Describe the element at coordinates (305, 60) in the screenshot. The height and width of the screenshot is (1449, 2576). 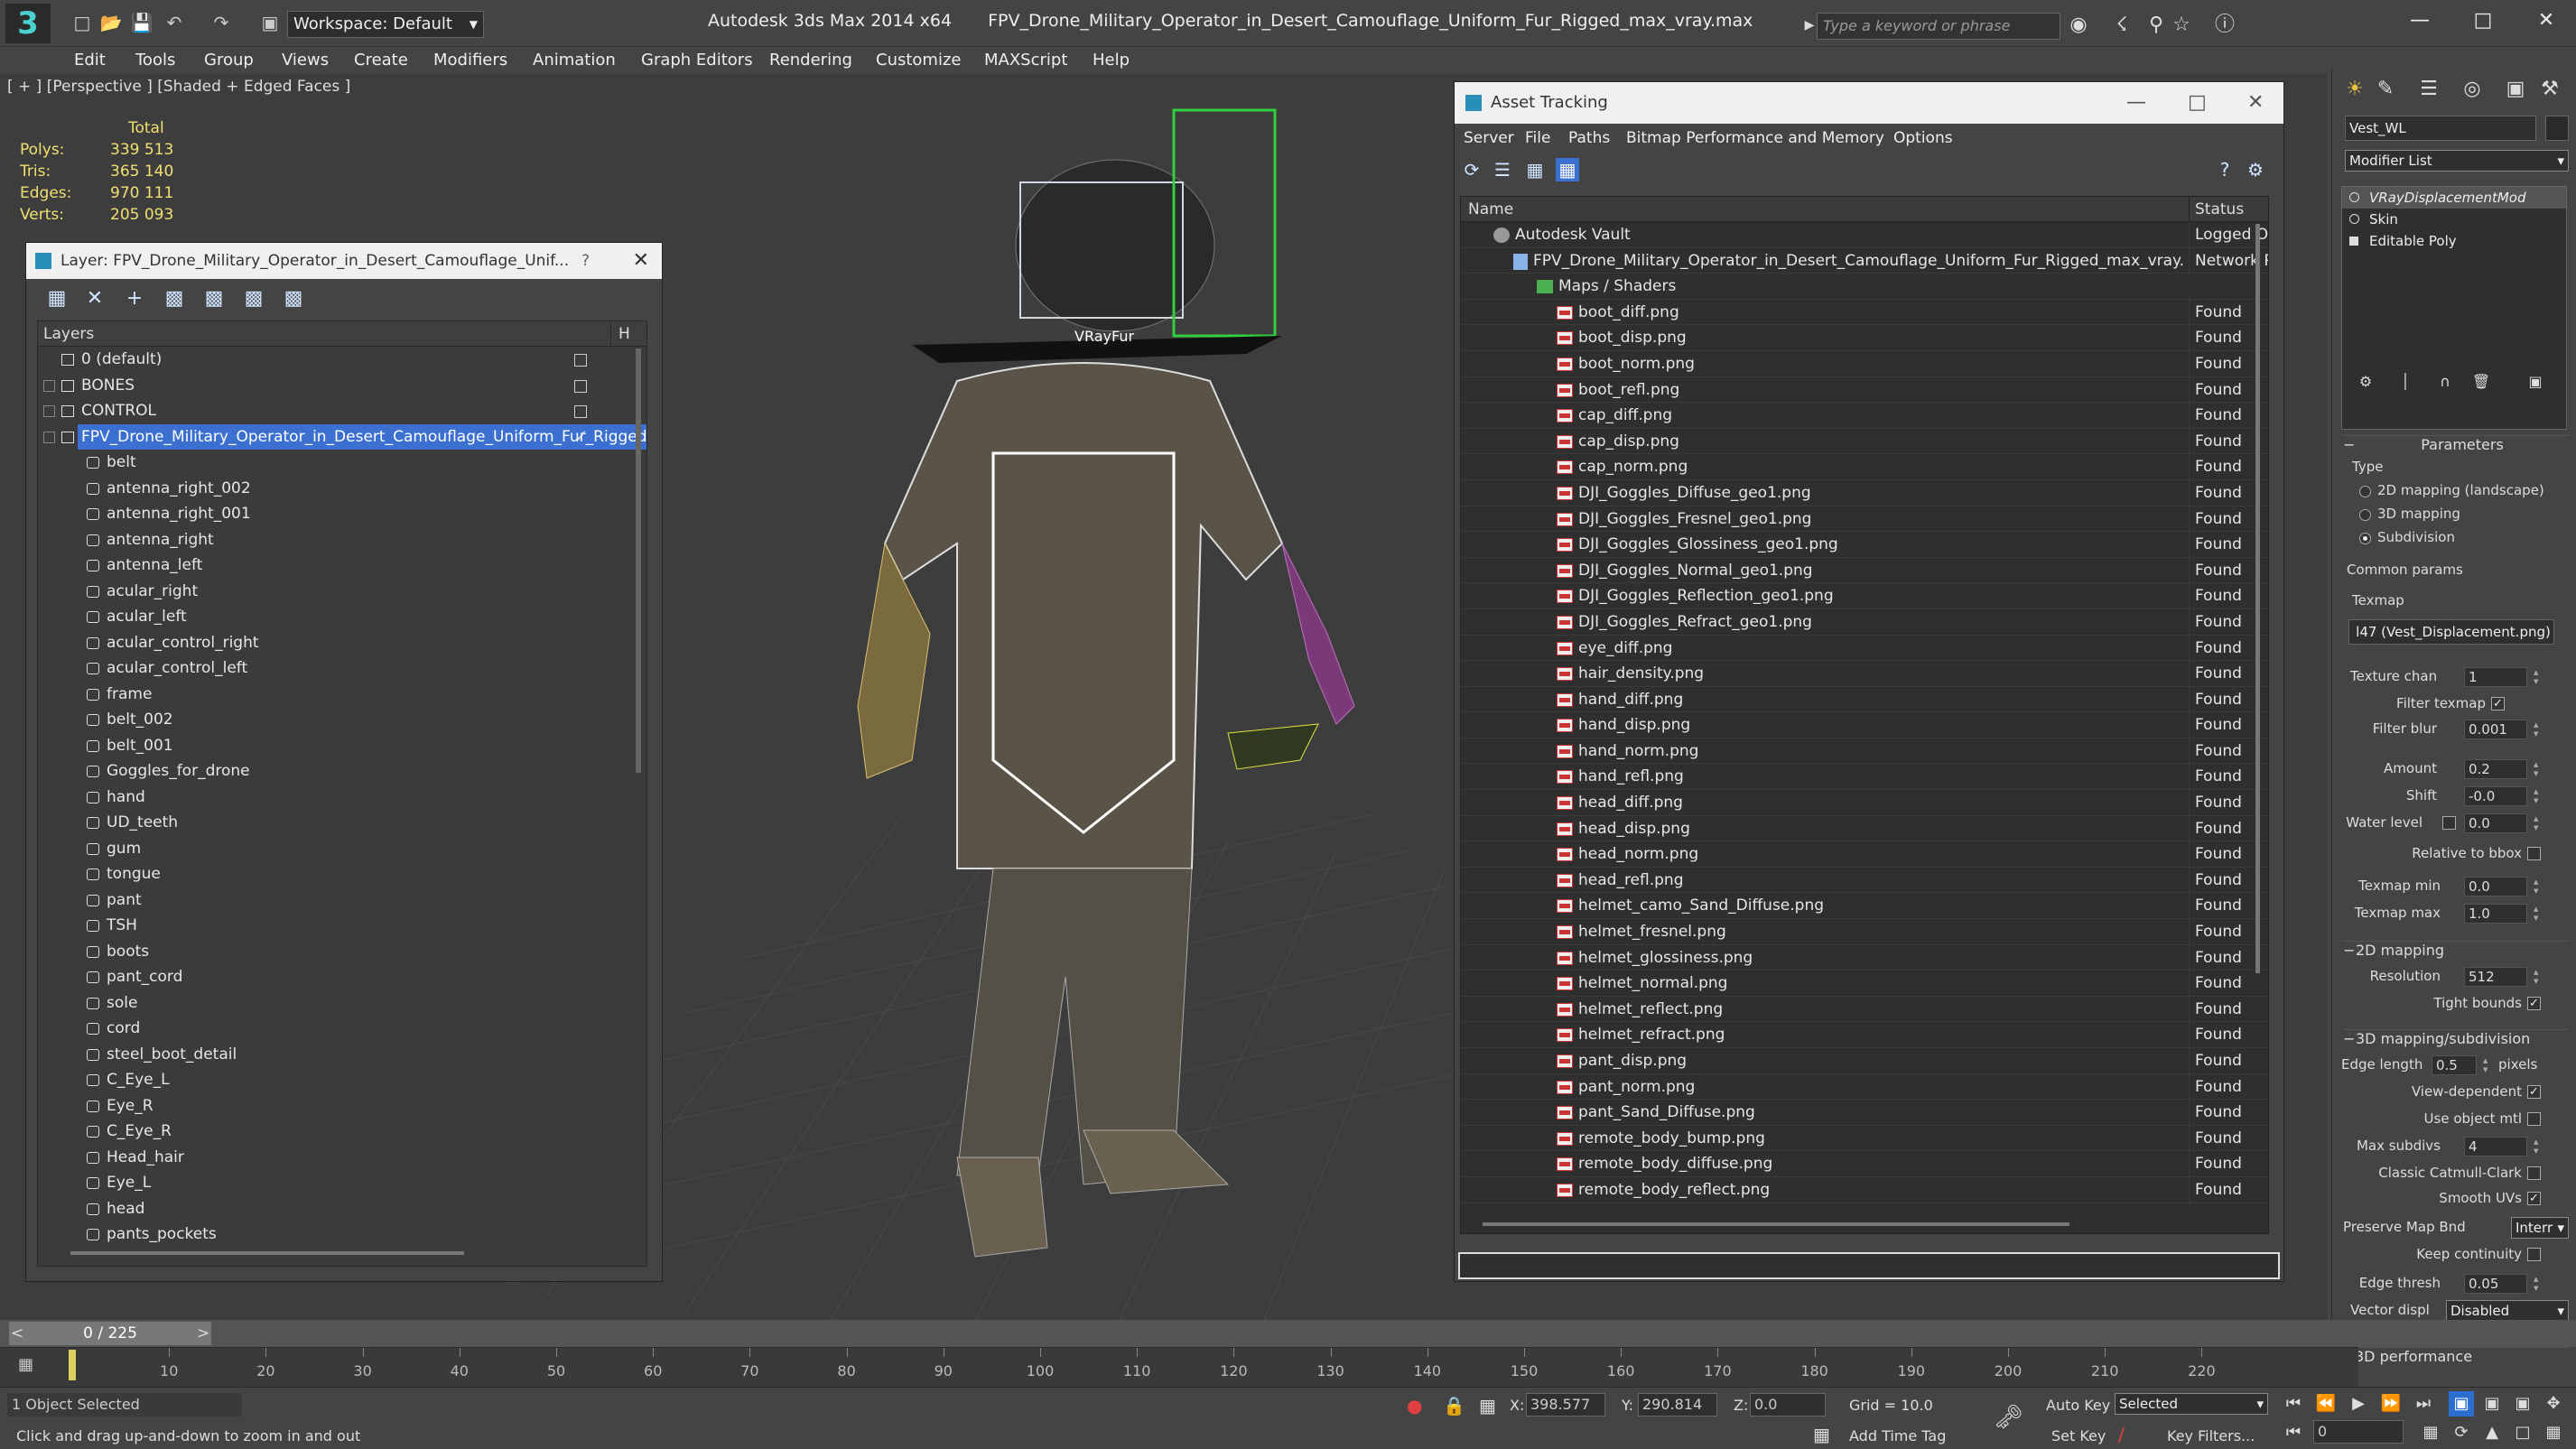
I see `menu-views: Views` at that location.